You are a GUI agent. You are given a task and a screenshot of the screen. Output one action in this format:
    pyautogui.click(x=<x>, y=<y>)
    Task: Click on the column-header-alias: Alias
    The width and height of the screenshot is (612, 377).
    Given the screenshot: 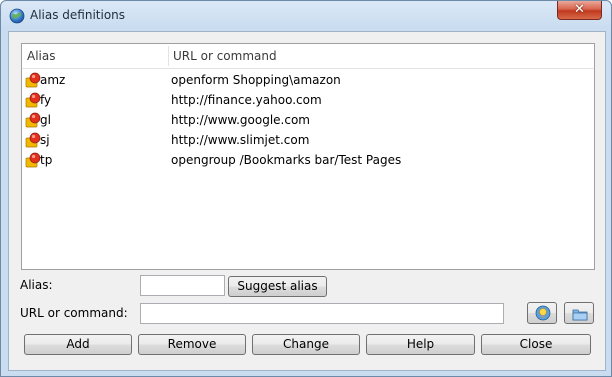 What is the action you would take?
    pyautogui.click(x=41, y=56)
    